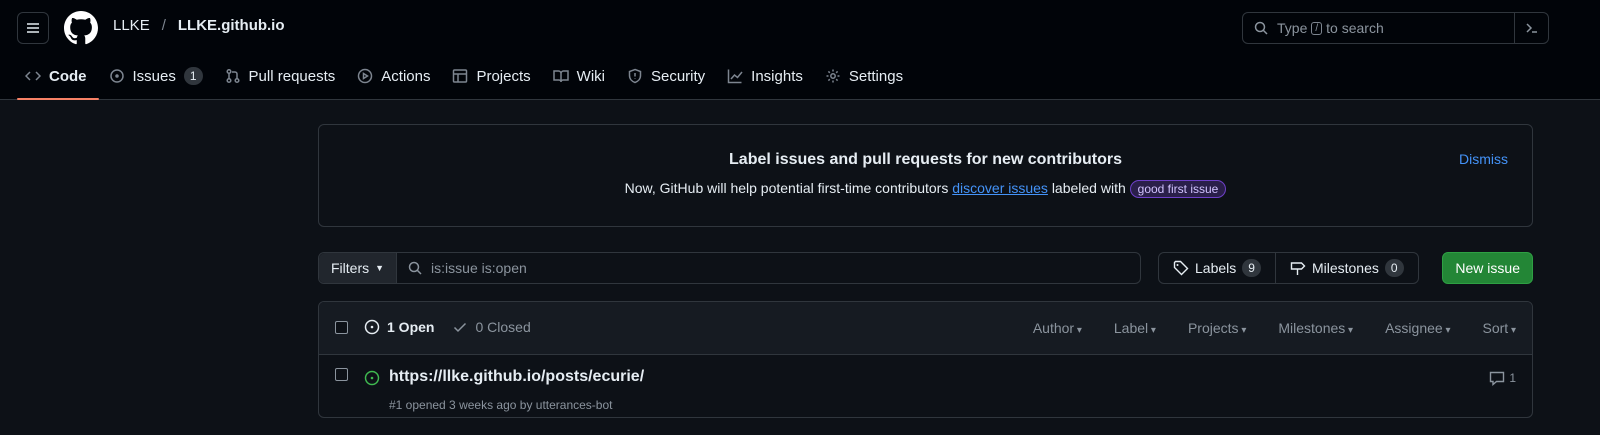  Describe the element at coordinates (1355, 28) in the screenshot. I see `search-placeholder-post: to search` at that location.